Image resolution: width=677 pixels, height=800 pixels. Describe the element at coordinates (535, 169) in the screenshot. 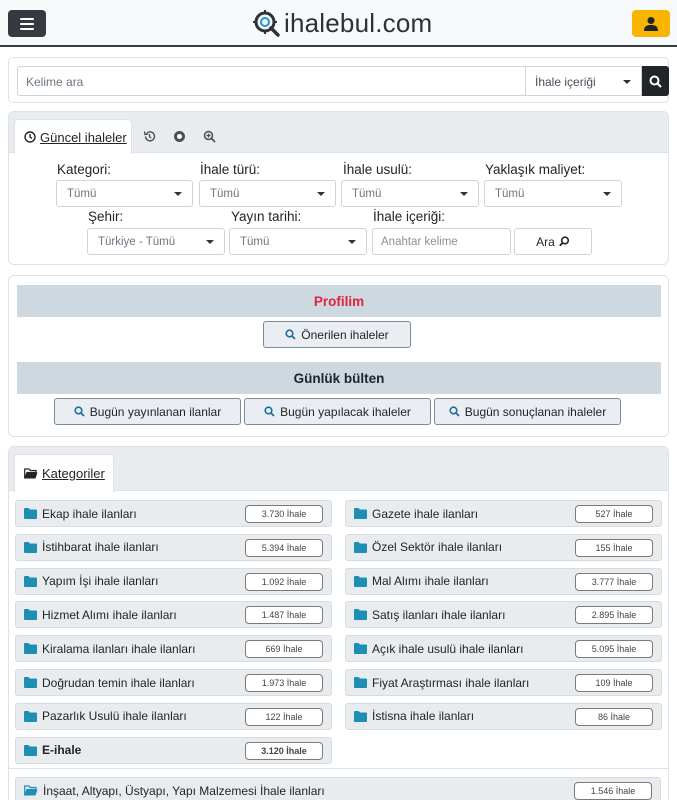

I see `estimated-cost-label: Yaklaşık maliyet:` at that location.